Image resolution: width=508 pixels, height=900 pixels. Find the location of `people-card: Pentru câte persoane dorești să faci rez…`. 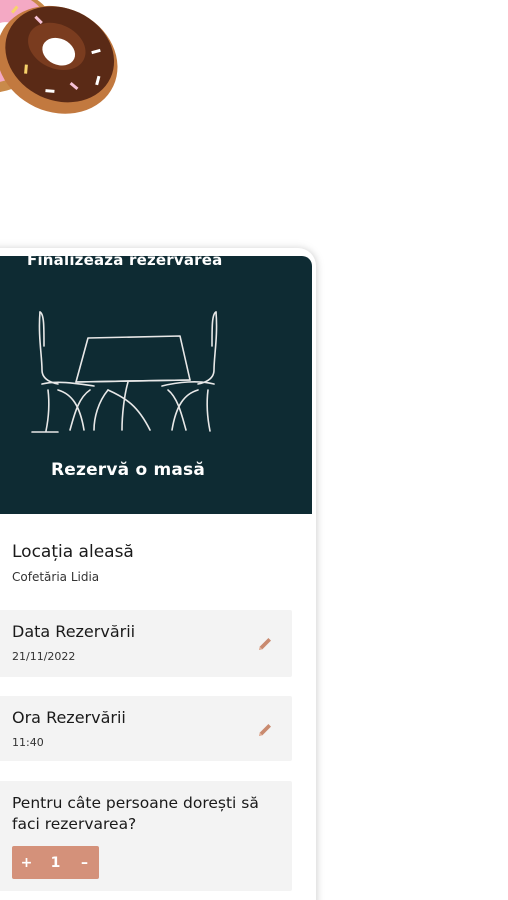

people-card: Pentru câte persoane dorești să faci rez… is located at coordinates (146, 836).